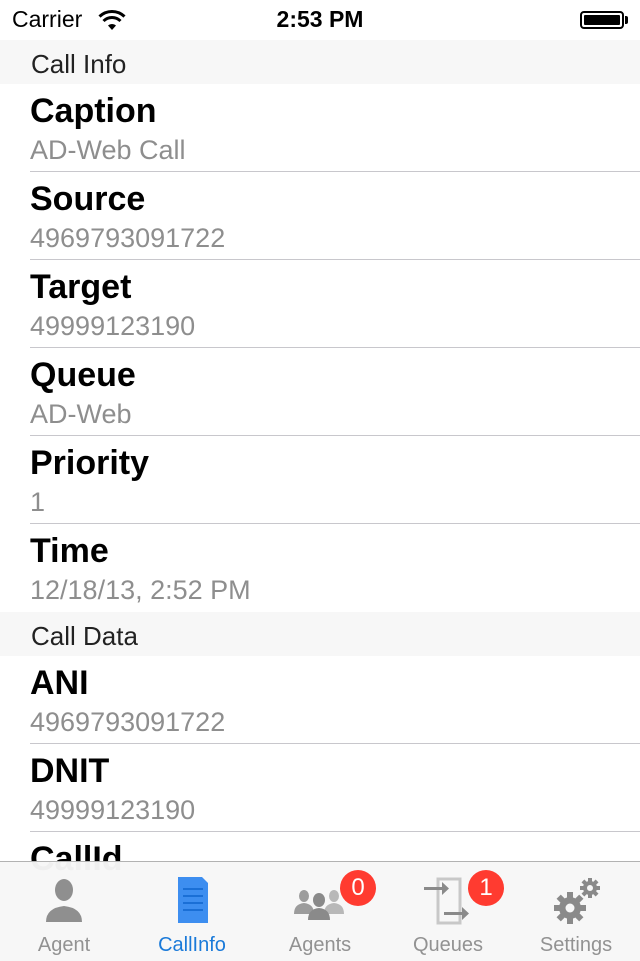 This screenshot has height=961, width=640. Describe the element at coordinates (486, 888) in the screenshot. I see `queues-badge: 1` at that location.